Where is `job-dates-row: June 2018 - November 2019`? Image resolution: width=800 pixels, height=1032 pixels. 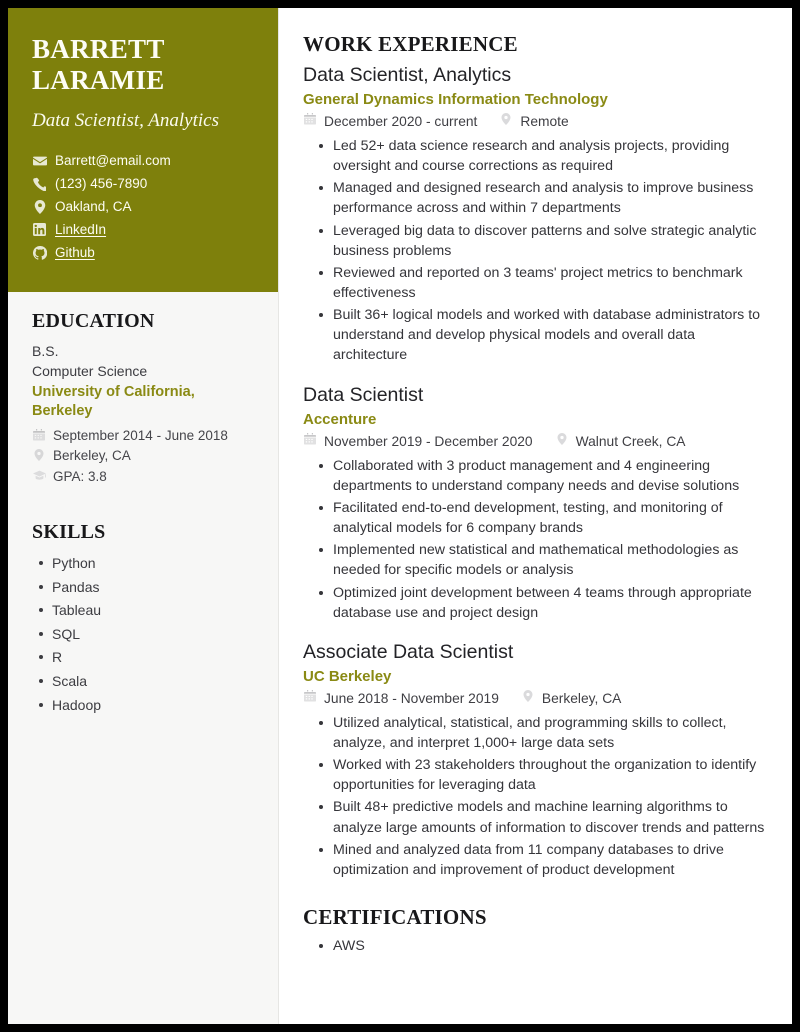 job-dates-row: June 2018 - November 2019 is located at coordinates (401, 699).